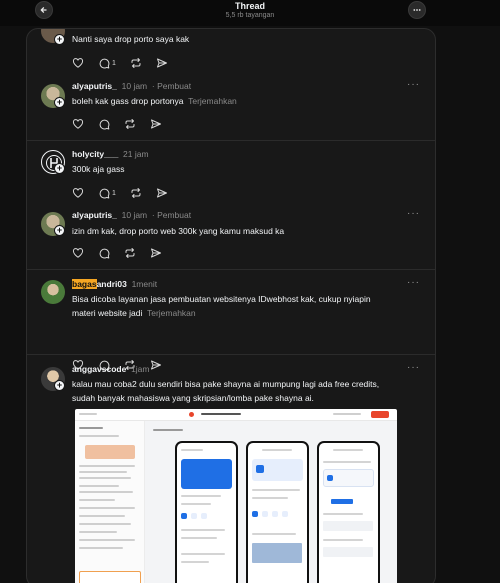  I want to click on username: bagasandri03, so click(99, 284).